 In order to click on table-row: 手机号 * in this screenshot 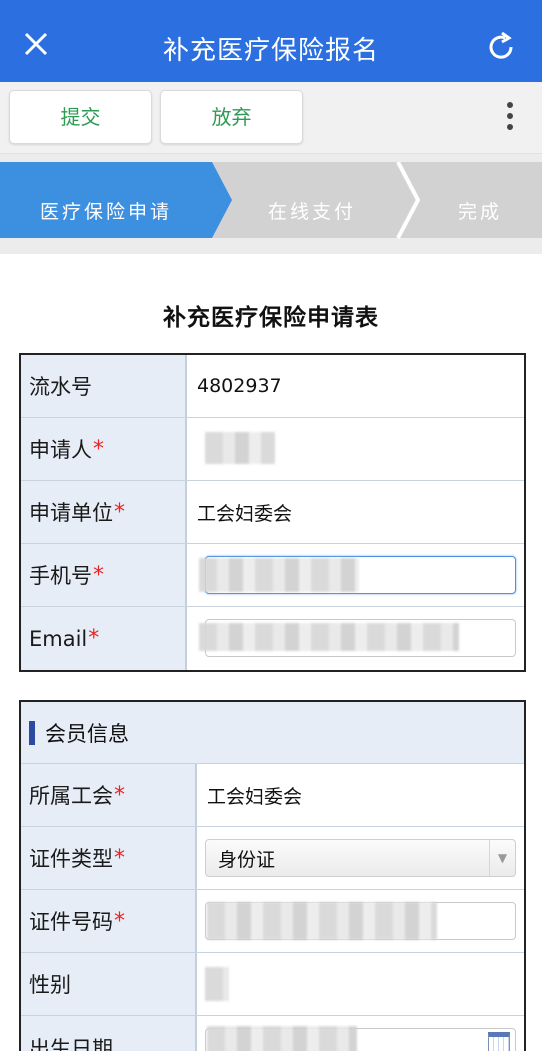, I will do `click(272, 575)`.